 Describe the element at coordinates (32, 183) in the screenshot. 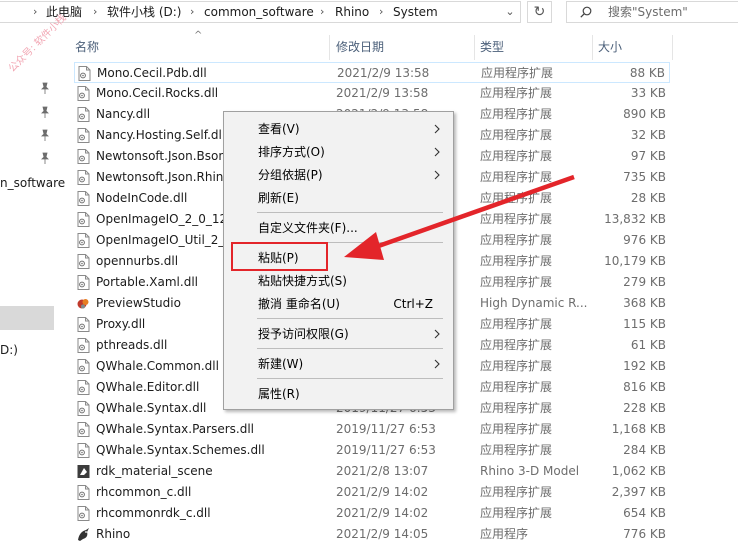

I see `nav-item-common-software: n_software` at that location.